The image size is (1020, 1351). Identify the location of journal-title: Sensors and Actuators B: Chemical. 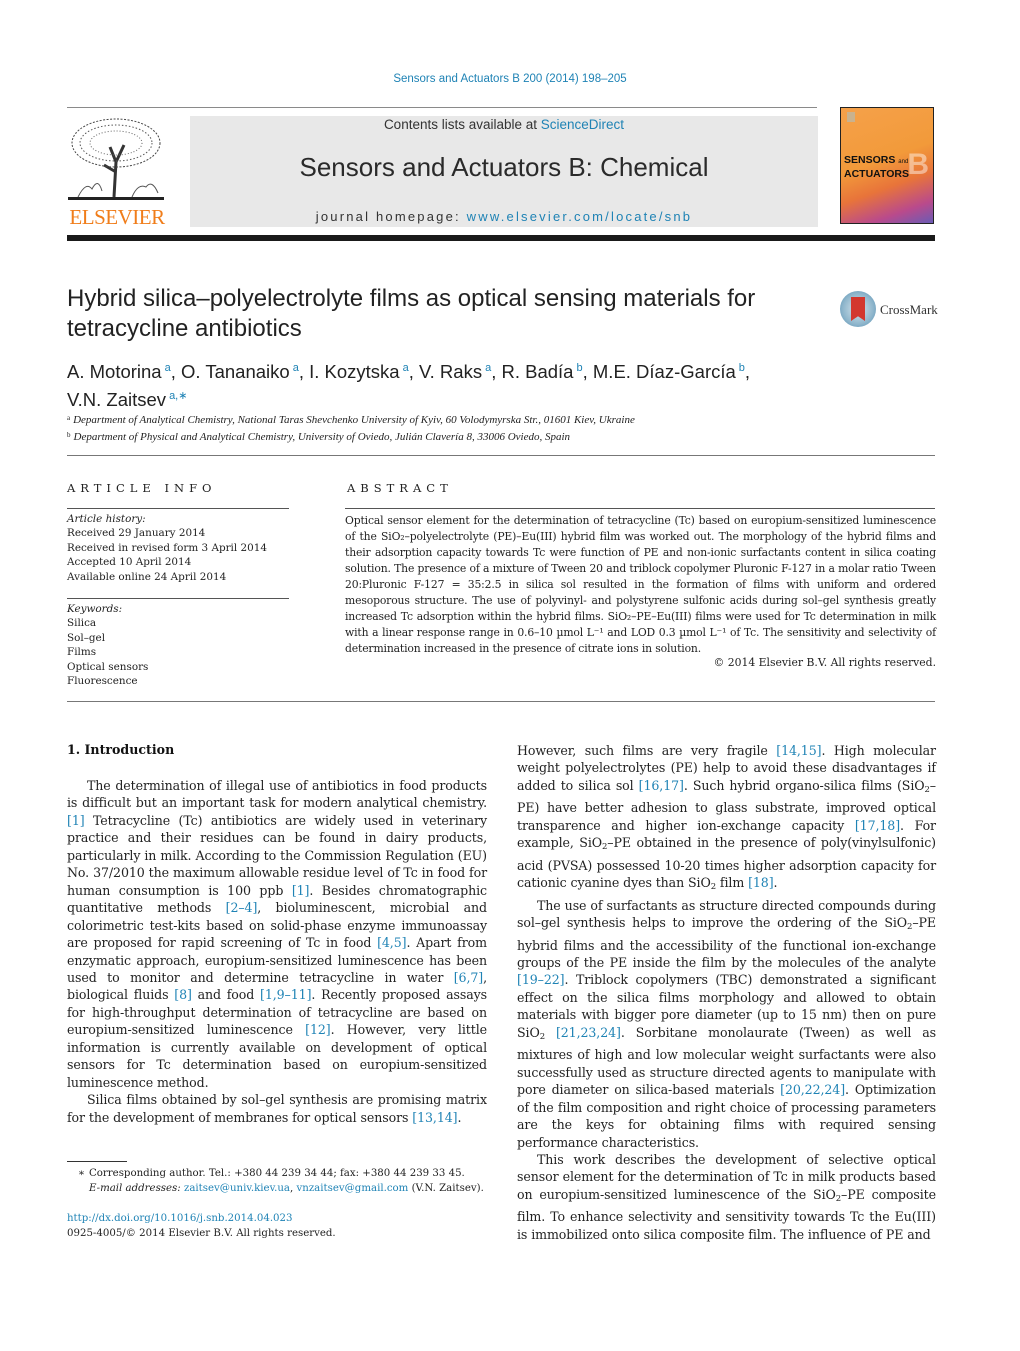
(504, 167).